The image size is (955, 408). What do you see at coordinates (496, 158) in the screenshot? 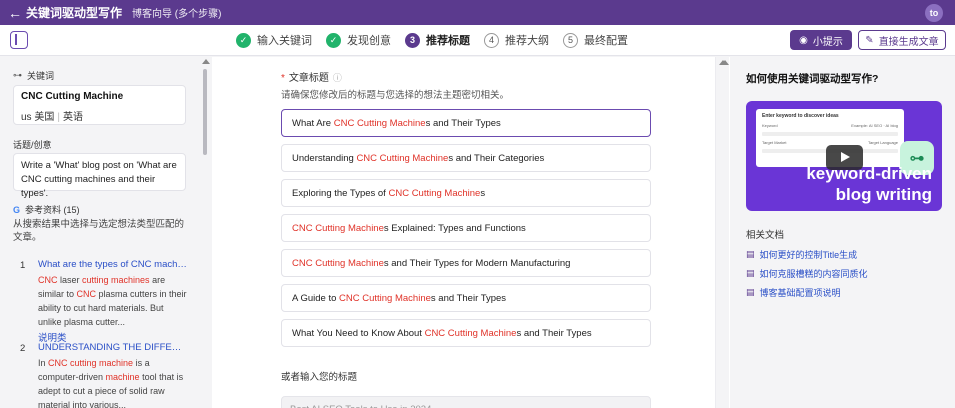
I see `title-text: s and Their Categories` at bounding box center [496, 158].